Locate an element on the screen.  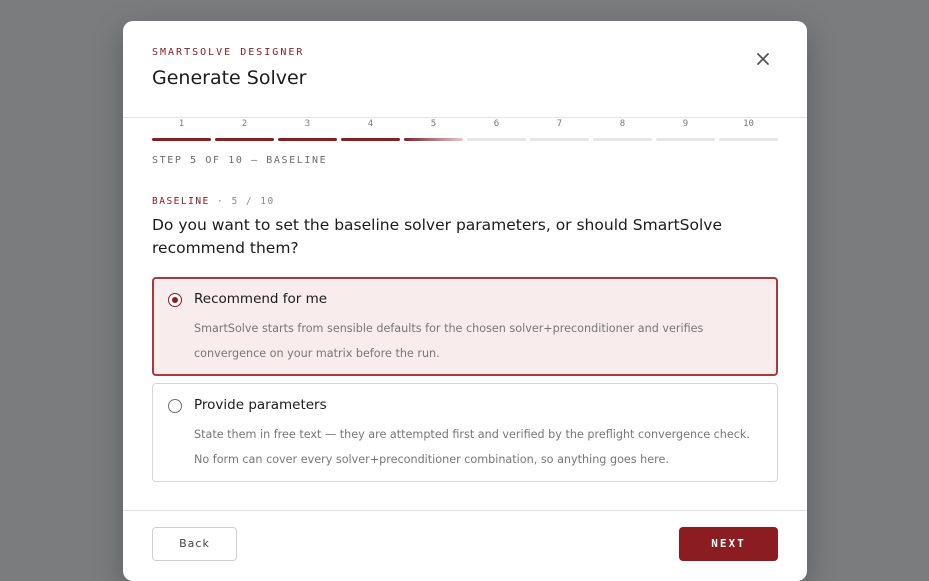
step-number: 5 is located at coordinates (433, 124).